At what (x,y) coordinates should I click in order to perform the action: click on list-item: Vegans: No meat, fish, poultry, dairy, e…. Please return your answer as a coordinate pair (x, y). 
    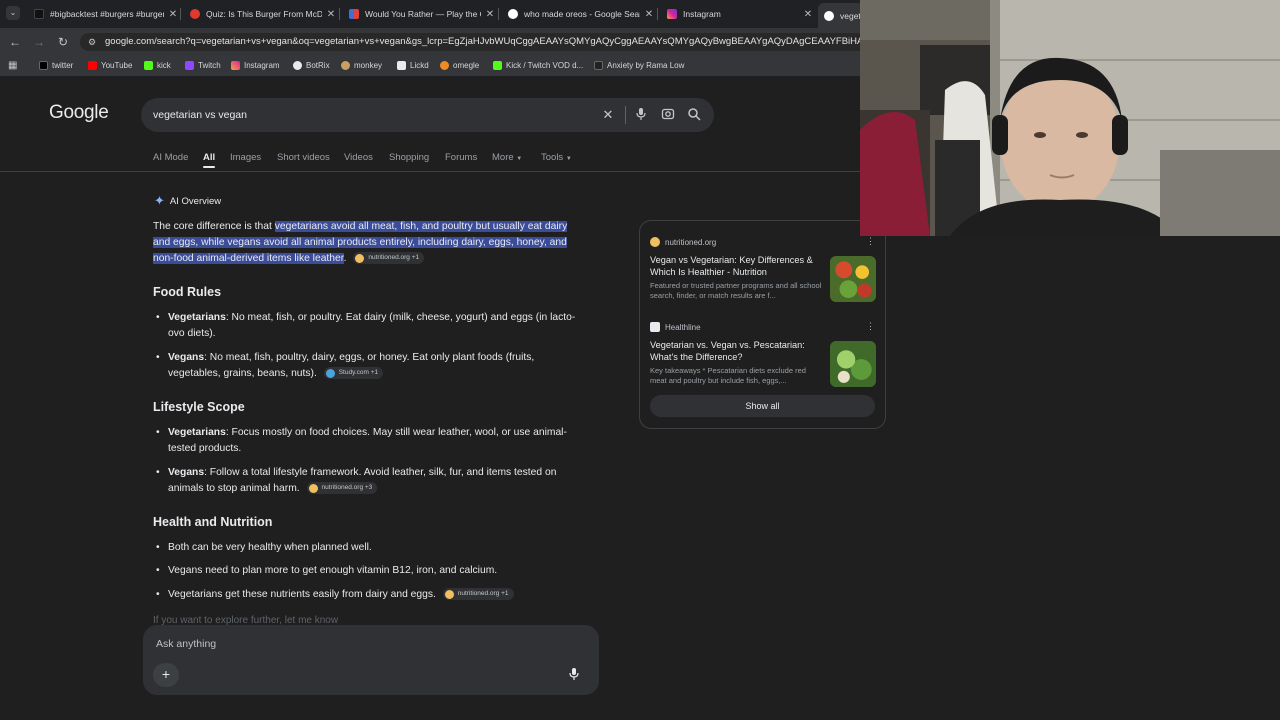
    Looking at the image, I should click on (377, 366).